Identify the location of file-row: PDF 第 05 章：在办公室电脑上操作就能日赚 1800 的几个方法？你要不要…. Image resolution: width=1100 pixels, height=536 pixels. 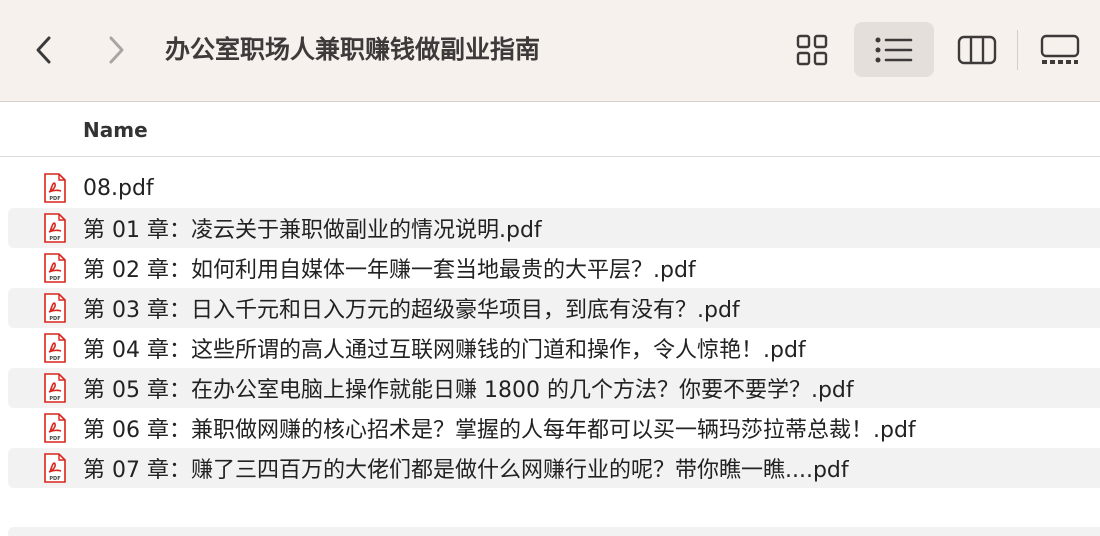
(554, 388).